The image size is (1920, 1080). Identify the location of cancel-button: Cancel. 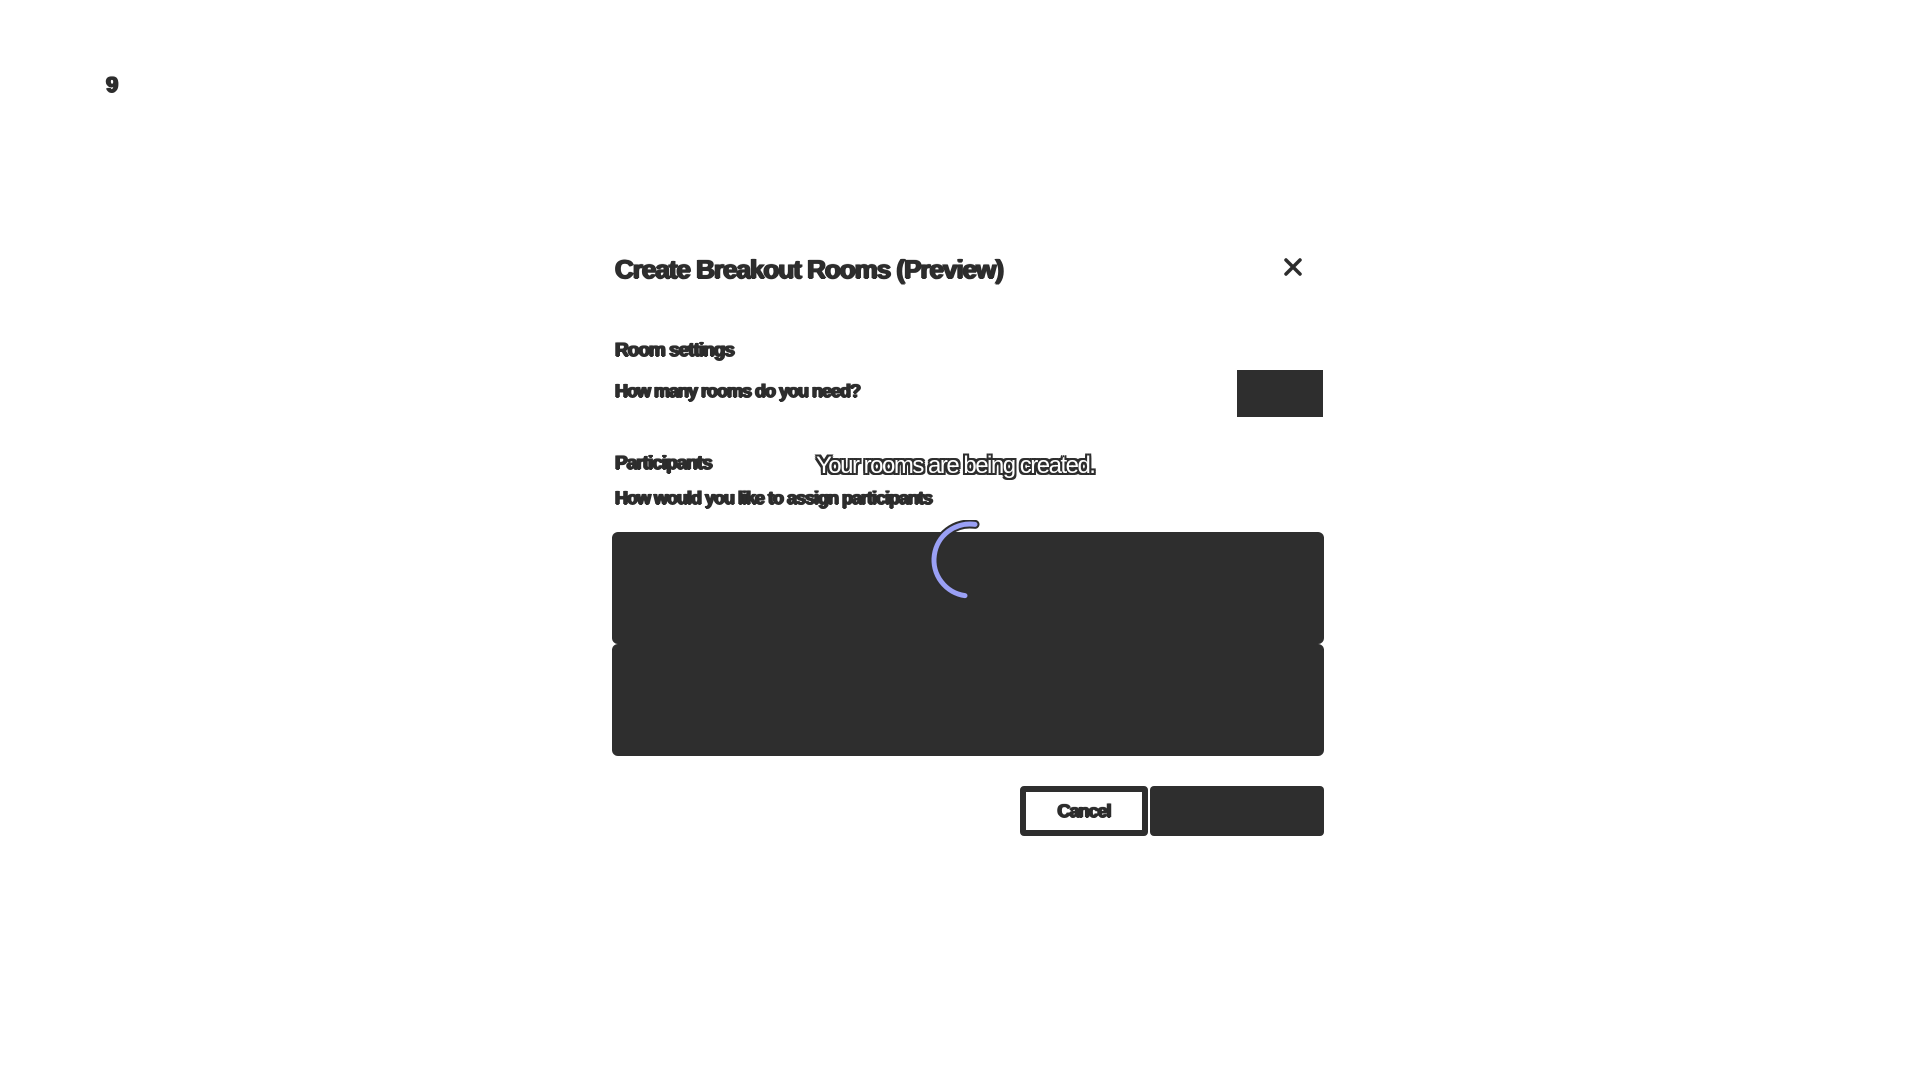
(1084, 811).